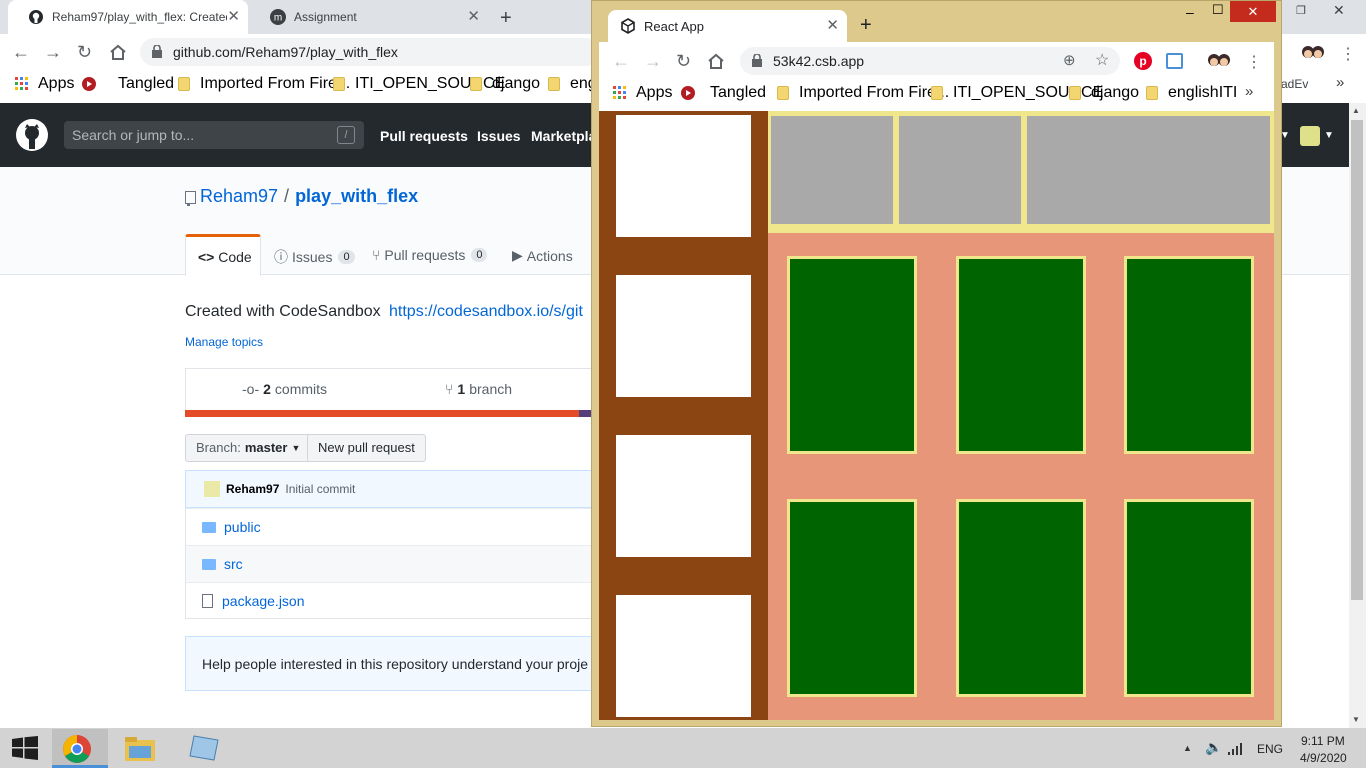  What do you see at coordinates (395, 526) in the screenshot?
I see `file-row-public: public` at bounding box center [395, 526].